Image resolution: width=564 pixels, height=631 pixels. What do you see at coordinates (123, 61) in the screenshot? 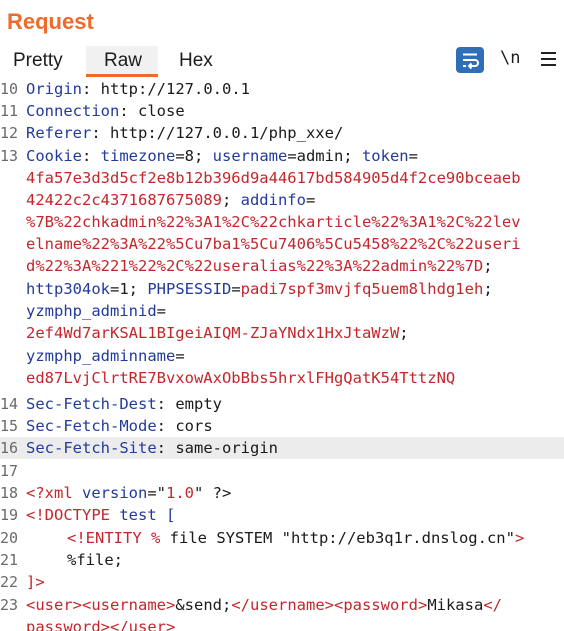
I see `tab-raw: Raw` at bounding box center [123, 61].